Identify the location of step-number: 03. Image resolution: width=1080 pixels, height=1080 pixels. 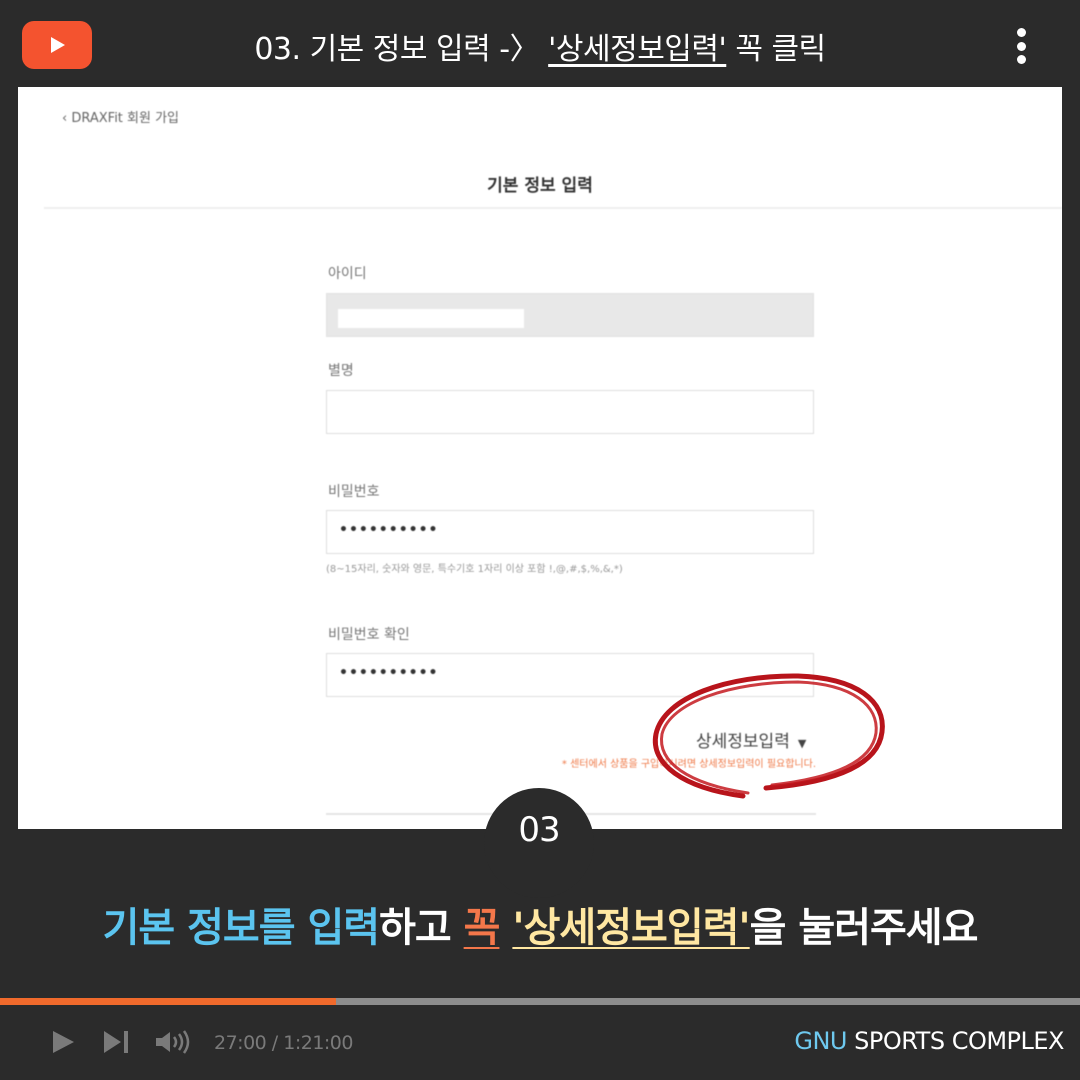
(539, 830).